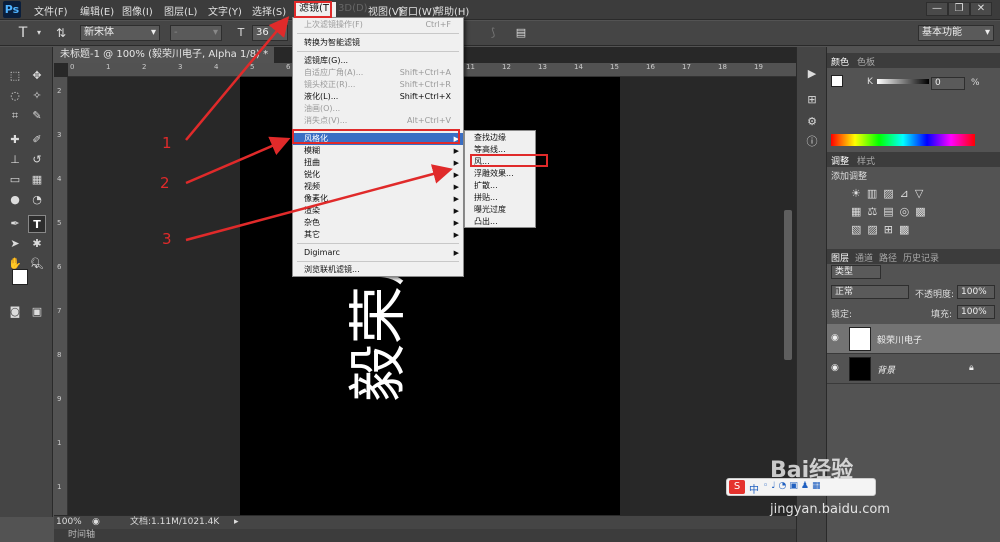  I want to click on baidu-jingyan-watermark: S 中 ◦♩◔▣♟▦ Bai经验 jingyan.baidu.com, so click(808, 477).